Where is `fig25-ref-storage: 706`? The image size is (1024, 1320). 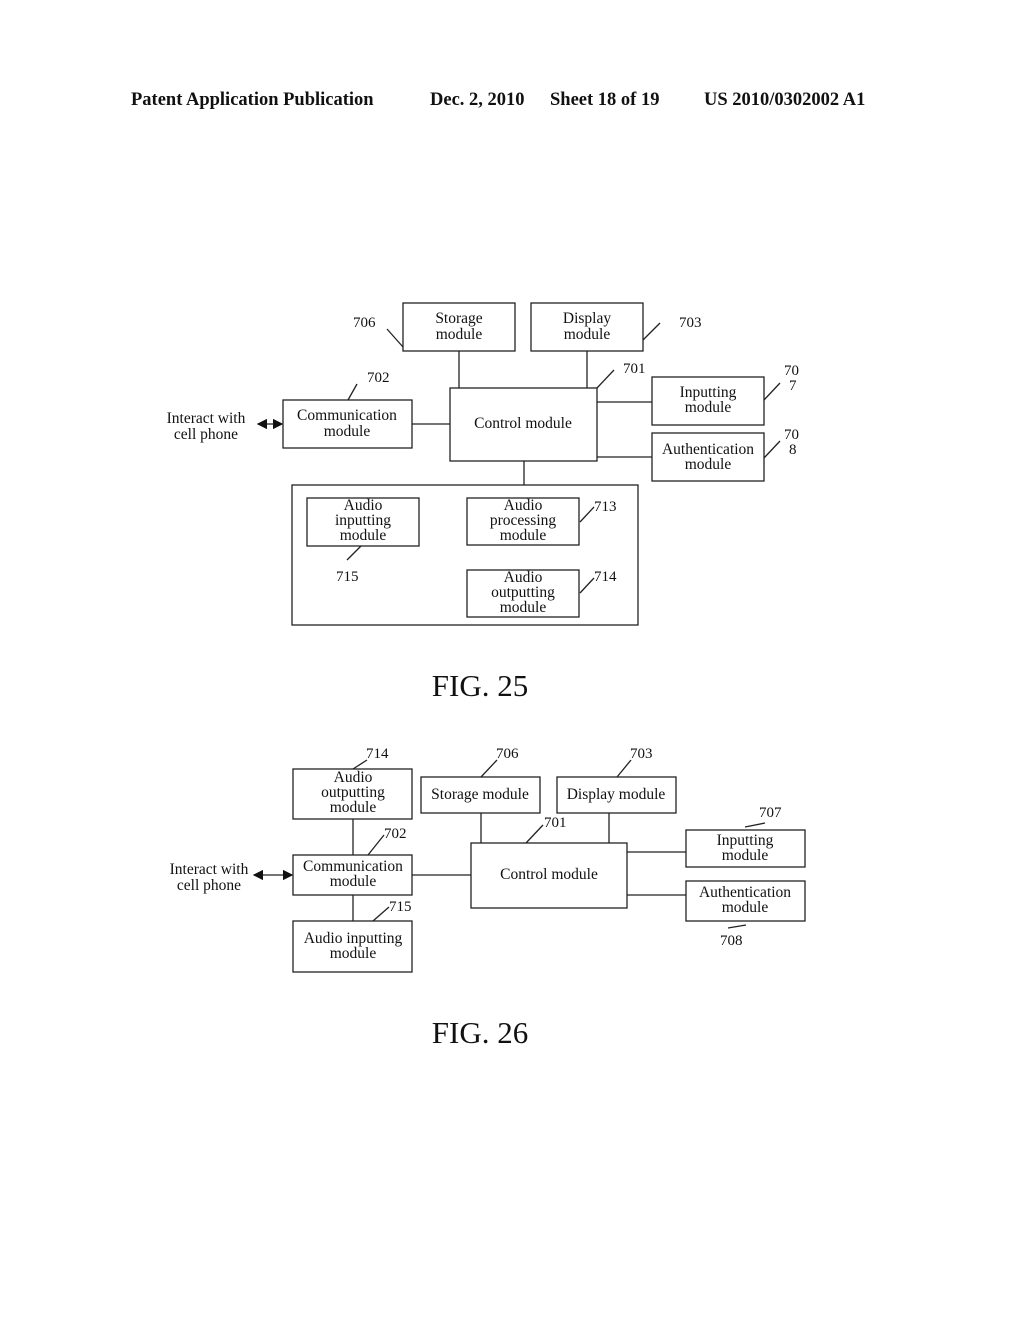
fig25-ref-storage: 706 is located at coordinates (364, 323).